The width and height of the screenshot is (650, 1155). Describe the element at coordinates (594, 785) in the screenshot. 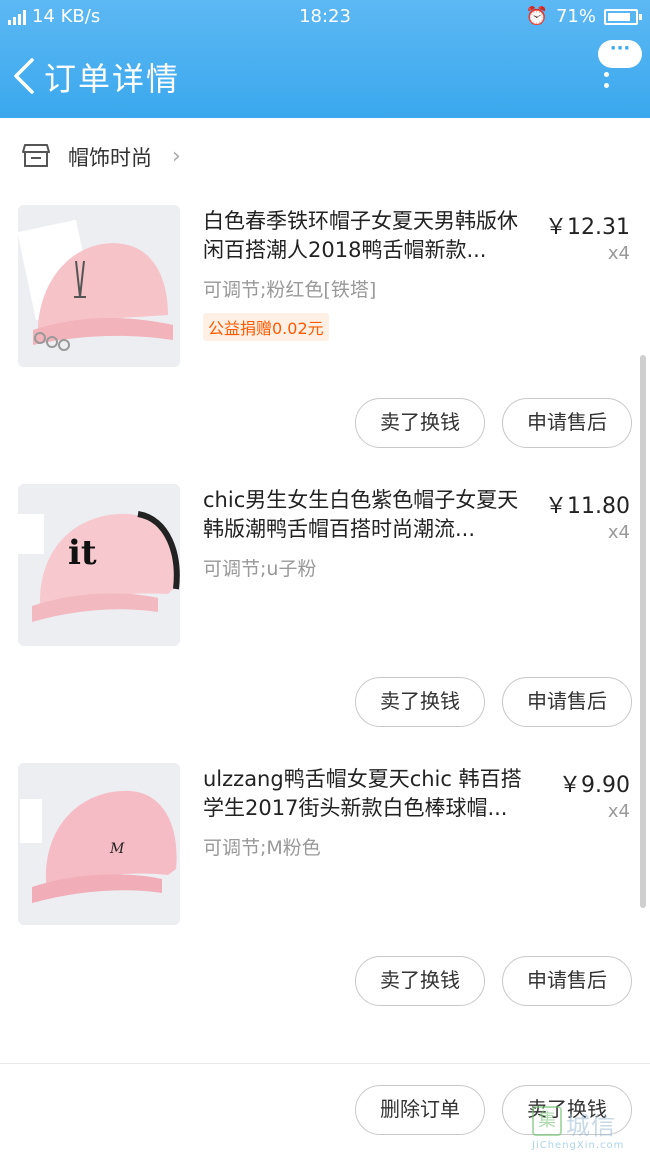

I see `product-price: ￥9.90` at that location.